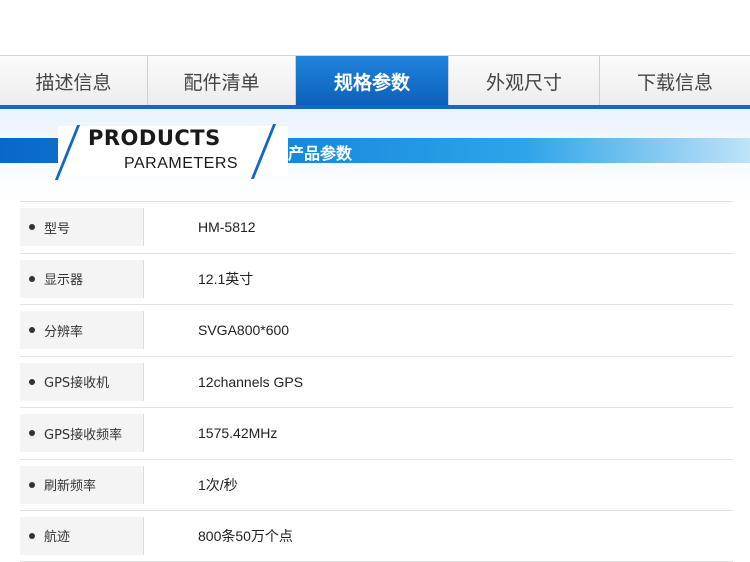  What do you see at coordinates (77, 384) in the screenshot?
I see `spec-label: GPS接收机` at bounding box center [77, 384].